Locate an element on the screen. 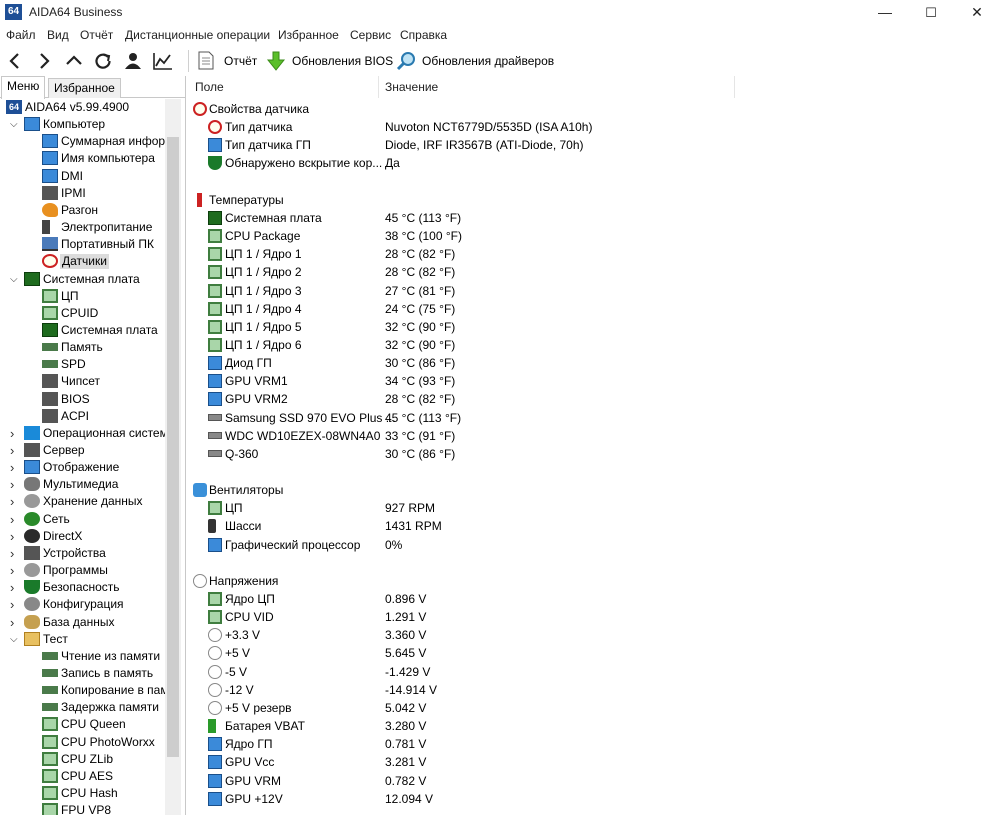 The image size is (1000, 815). bios-update-button: Обновления BIOS is located at coordinates (329, 61).